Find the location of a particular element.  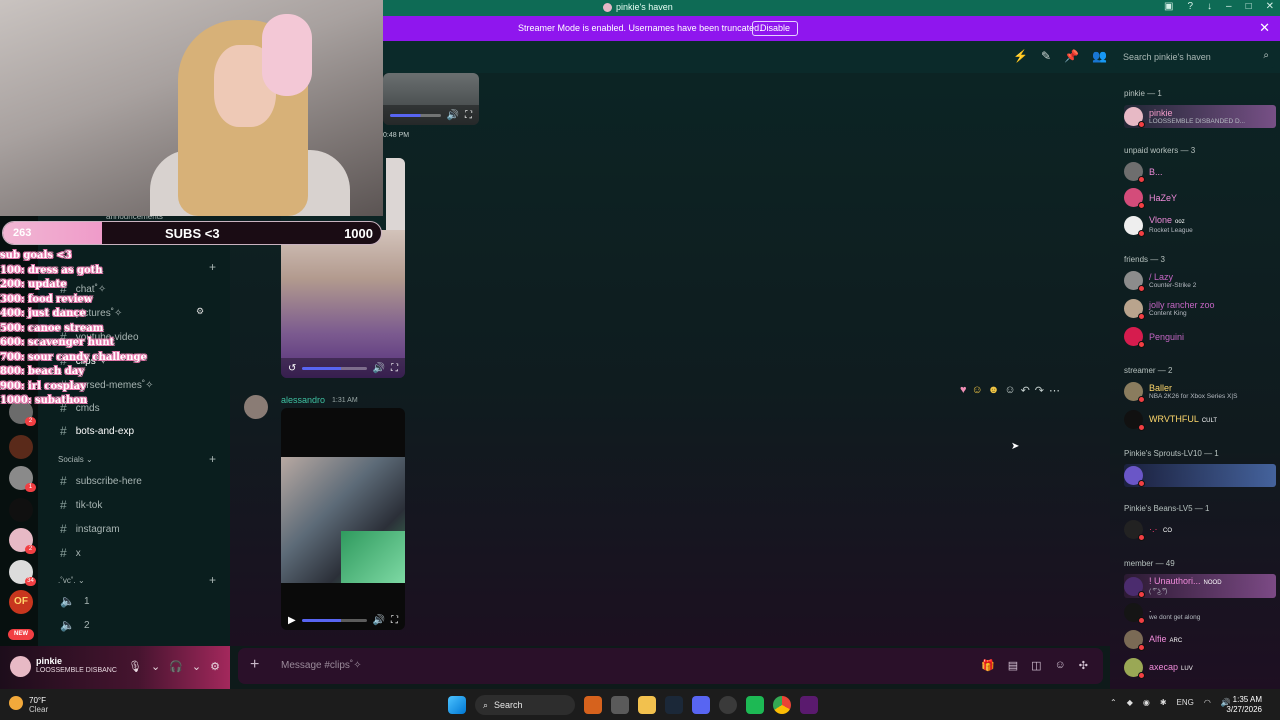

channel-item: # subscribe-here is located at coordinates (101, 481).